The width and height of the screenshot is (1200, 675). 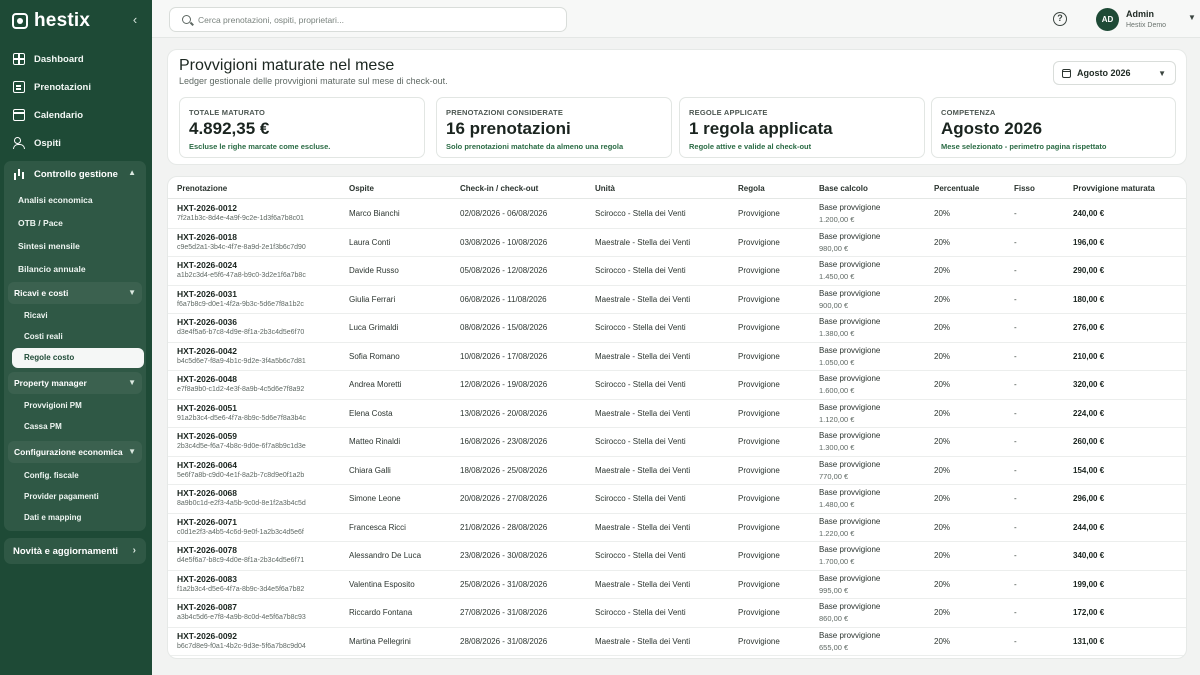 What do you see at coordinates (207, 636) in the screenshot?
I see `booking-code: HXT-2026-0092` at bounding box center [207, 636].